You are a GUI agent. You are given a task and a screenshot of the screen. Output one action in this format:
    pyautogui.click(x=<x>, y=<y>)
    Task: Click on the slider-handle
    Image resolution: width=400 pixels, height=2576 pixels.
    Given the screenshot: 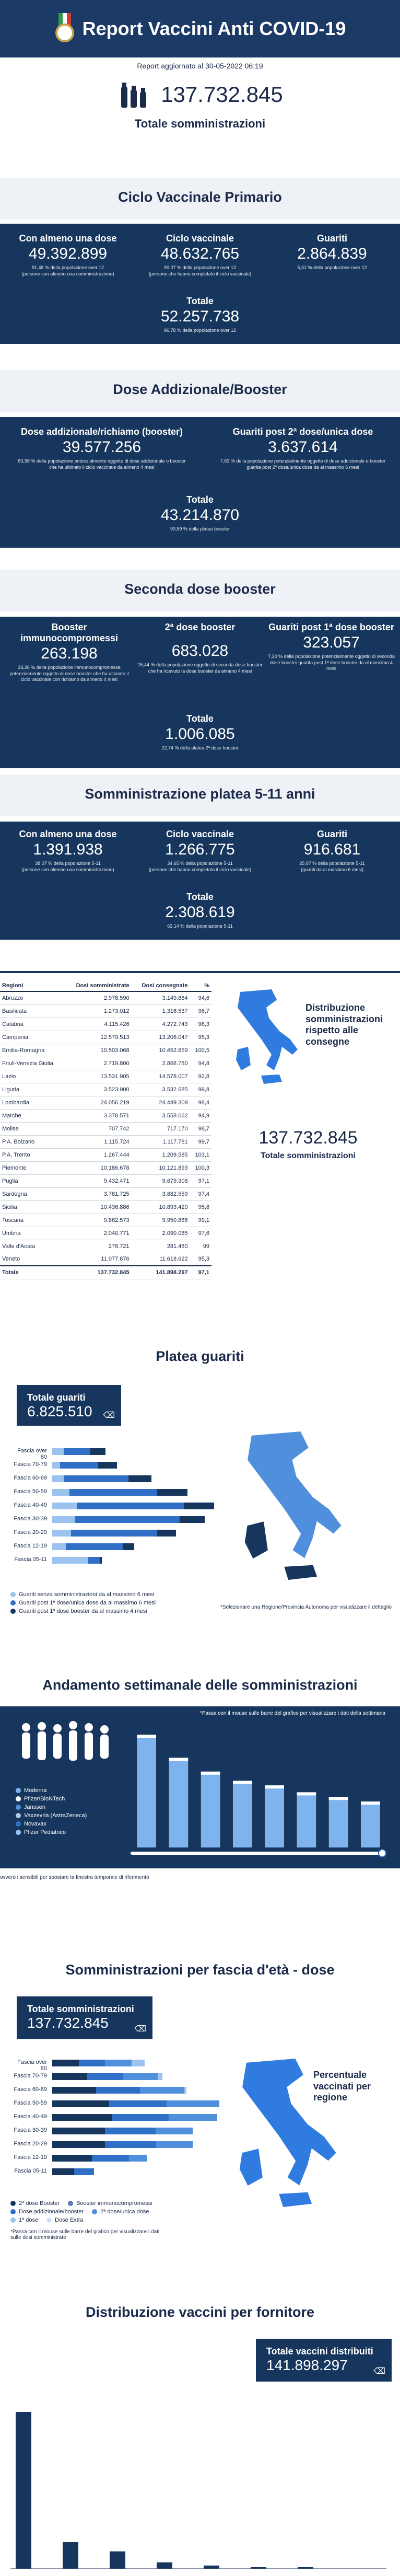 What is the action you would take?
    pyautogui.click(x=382, y=1853)
    